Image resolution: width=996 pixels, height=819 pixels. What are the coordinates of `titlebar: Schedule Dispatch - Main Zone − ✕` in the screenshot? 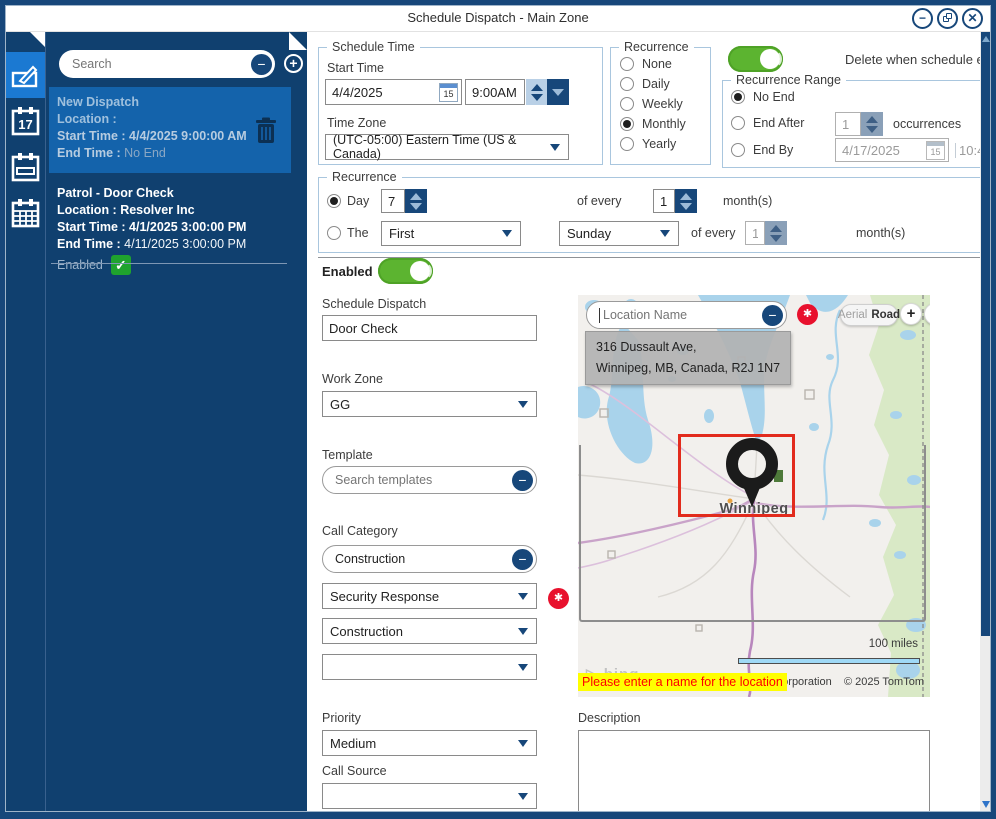 It's located at (498, 18).